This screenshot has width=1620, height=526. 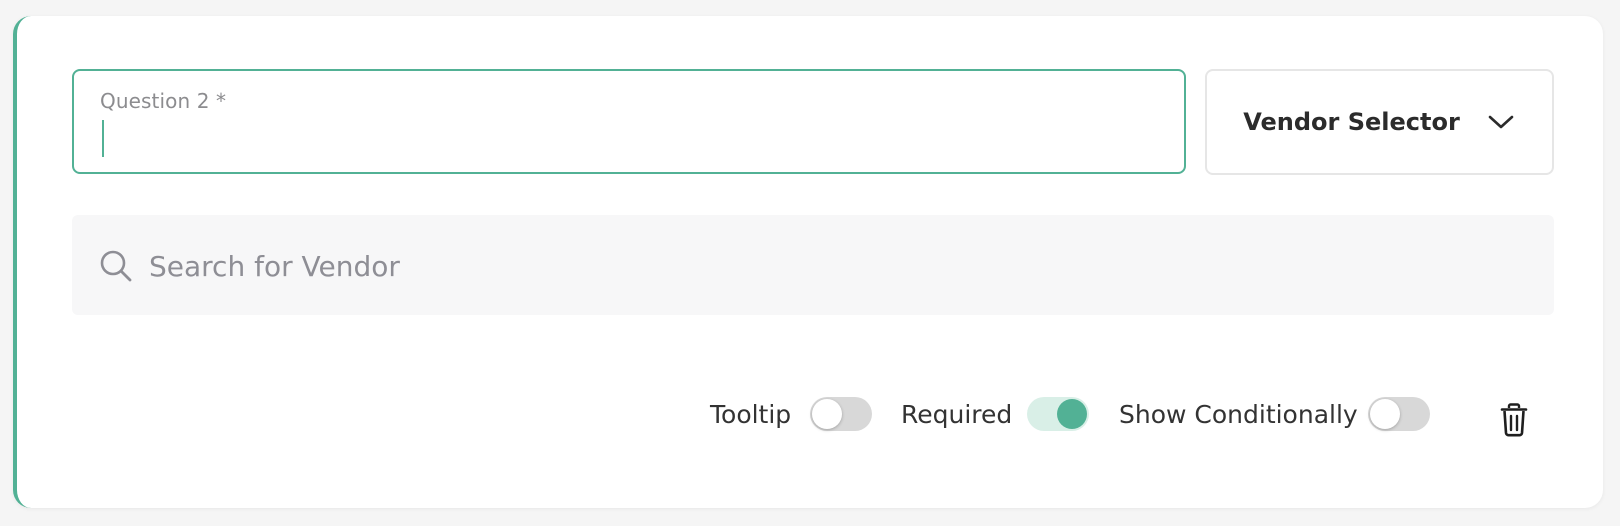 I want to click on show-conditionally-label: Show Conditionally, so click(x=1238, y=414).